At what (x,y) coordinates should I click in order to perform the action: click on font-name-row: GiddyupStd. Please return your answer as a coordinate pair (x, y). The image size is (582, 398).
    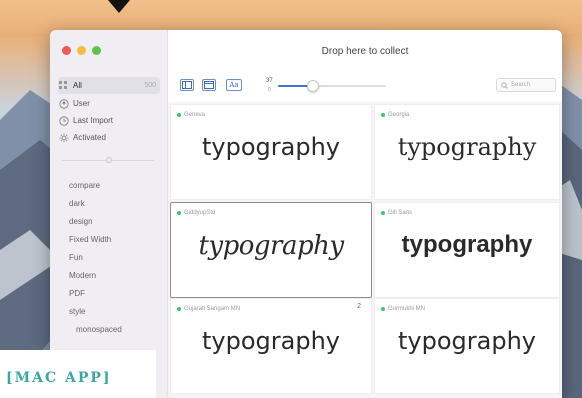
    Looking at the image, I should click on (196, 213).